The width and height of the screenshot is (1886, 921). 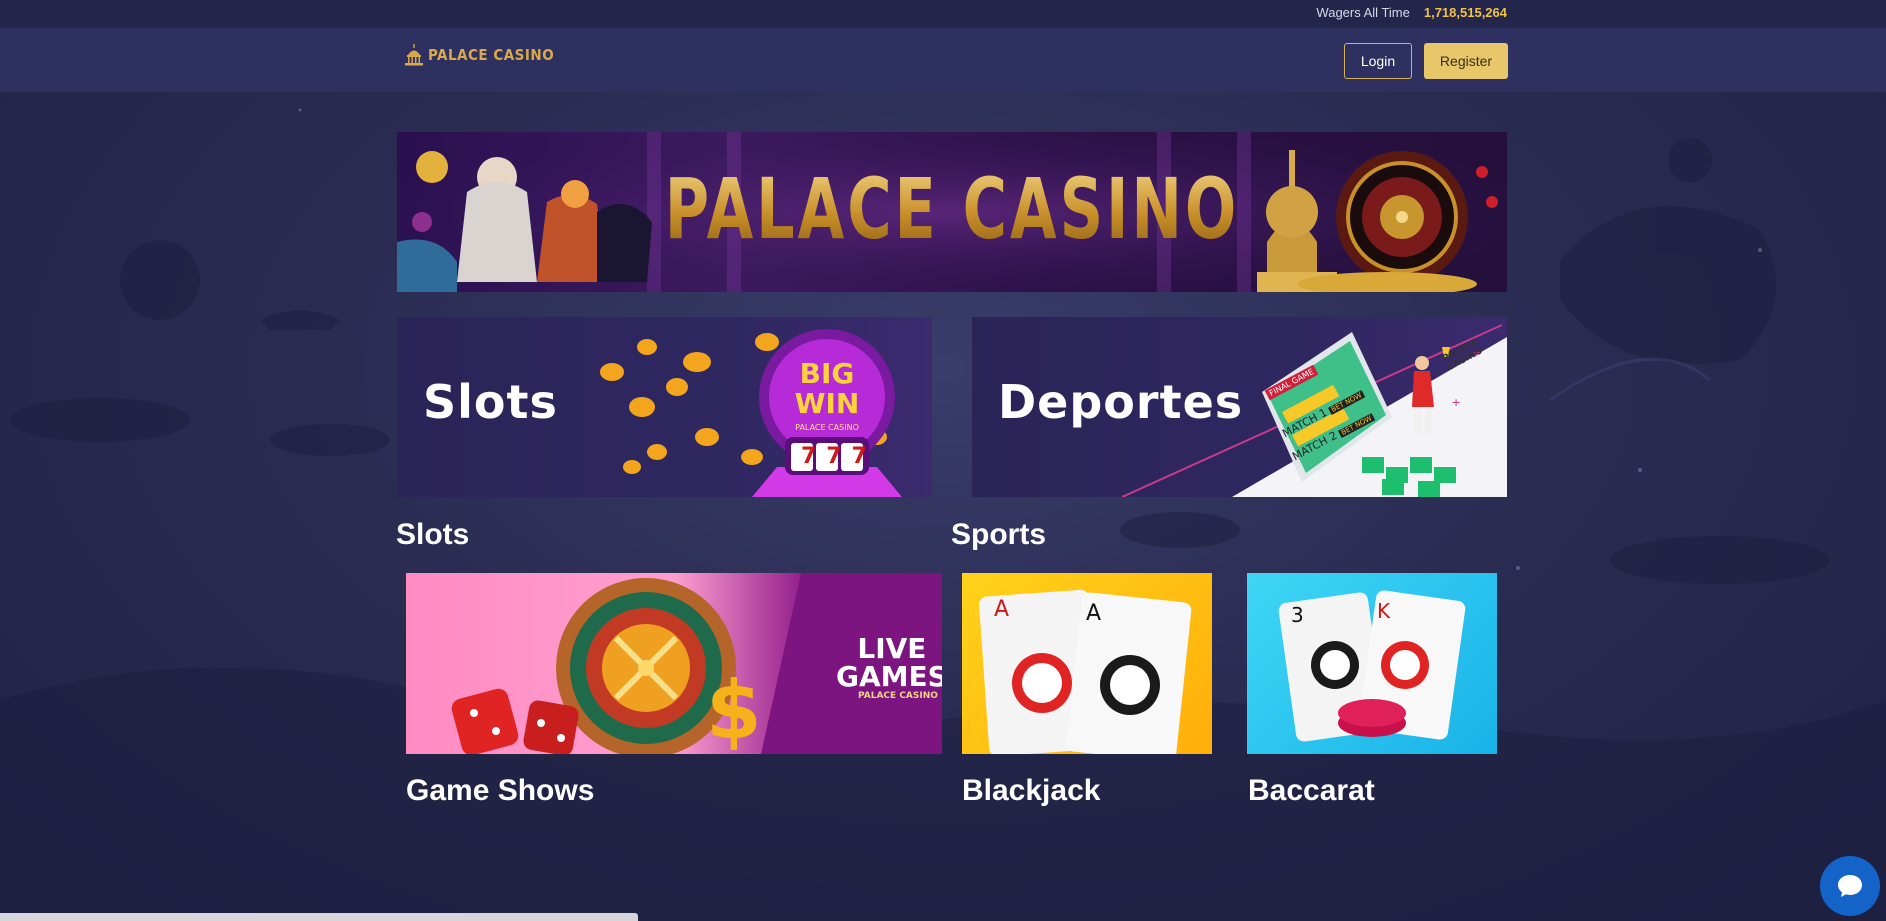 I want to click on wagers-counter: Wagers All Time 1,718,515,264, so click(x=1411, y=12).